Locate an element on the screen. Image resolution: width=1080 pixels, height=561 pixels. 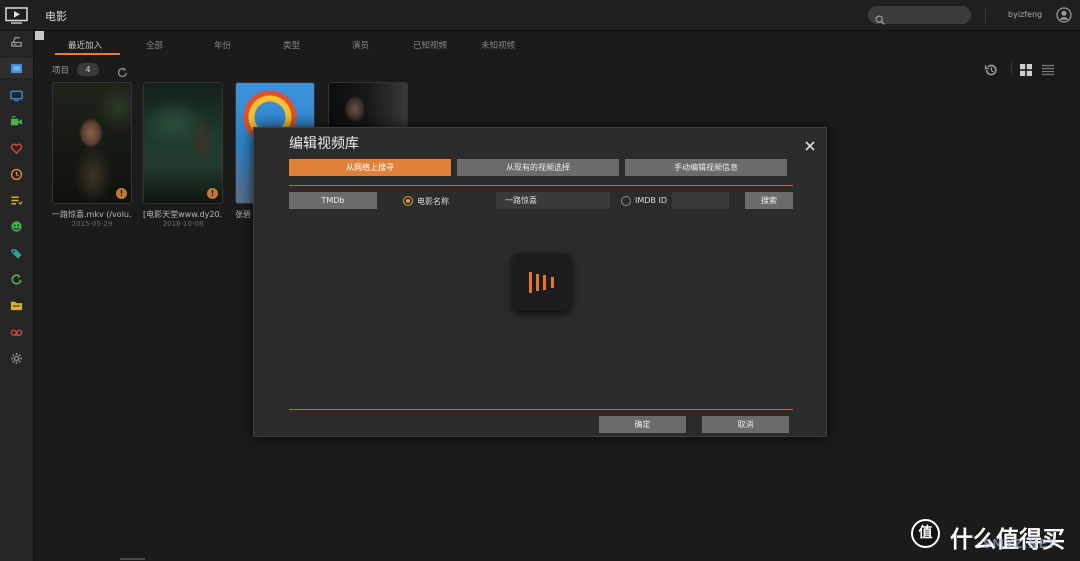
sidebar-item-recently-updated is located at coordinates (16, 279).